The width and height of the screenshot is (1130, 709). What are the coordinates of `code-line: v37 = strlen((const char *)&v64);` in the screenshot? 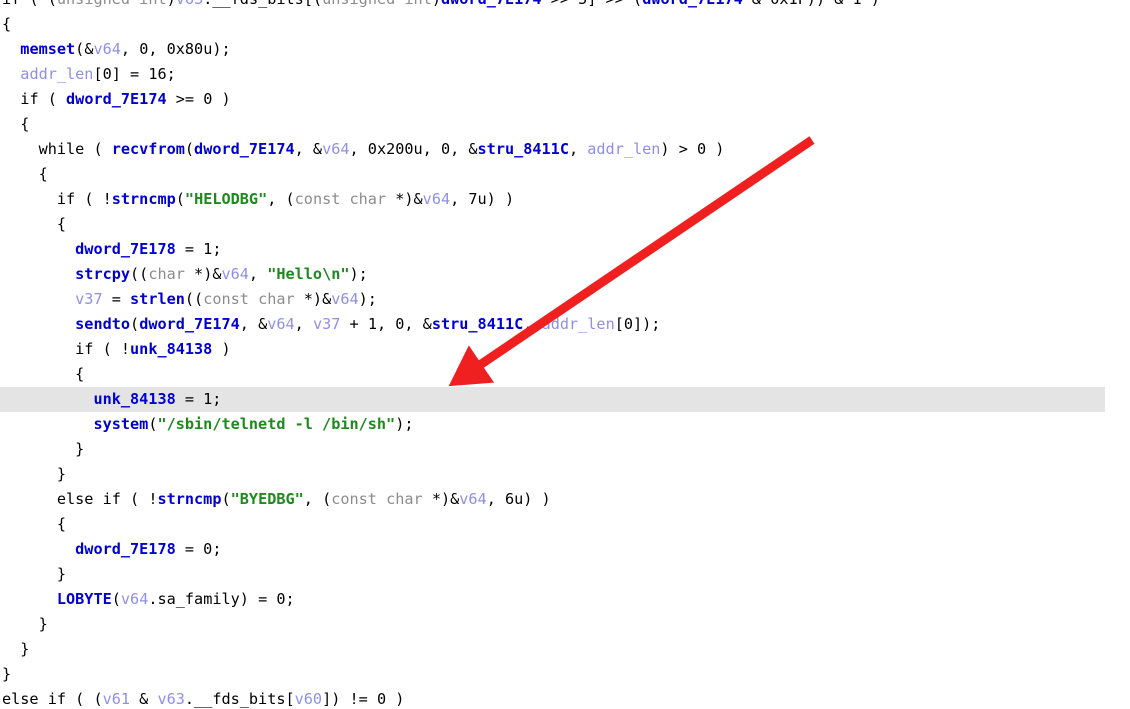 It's located at (565, 299).